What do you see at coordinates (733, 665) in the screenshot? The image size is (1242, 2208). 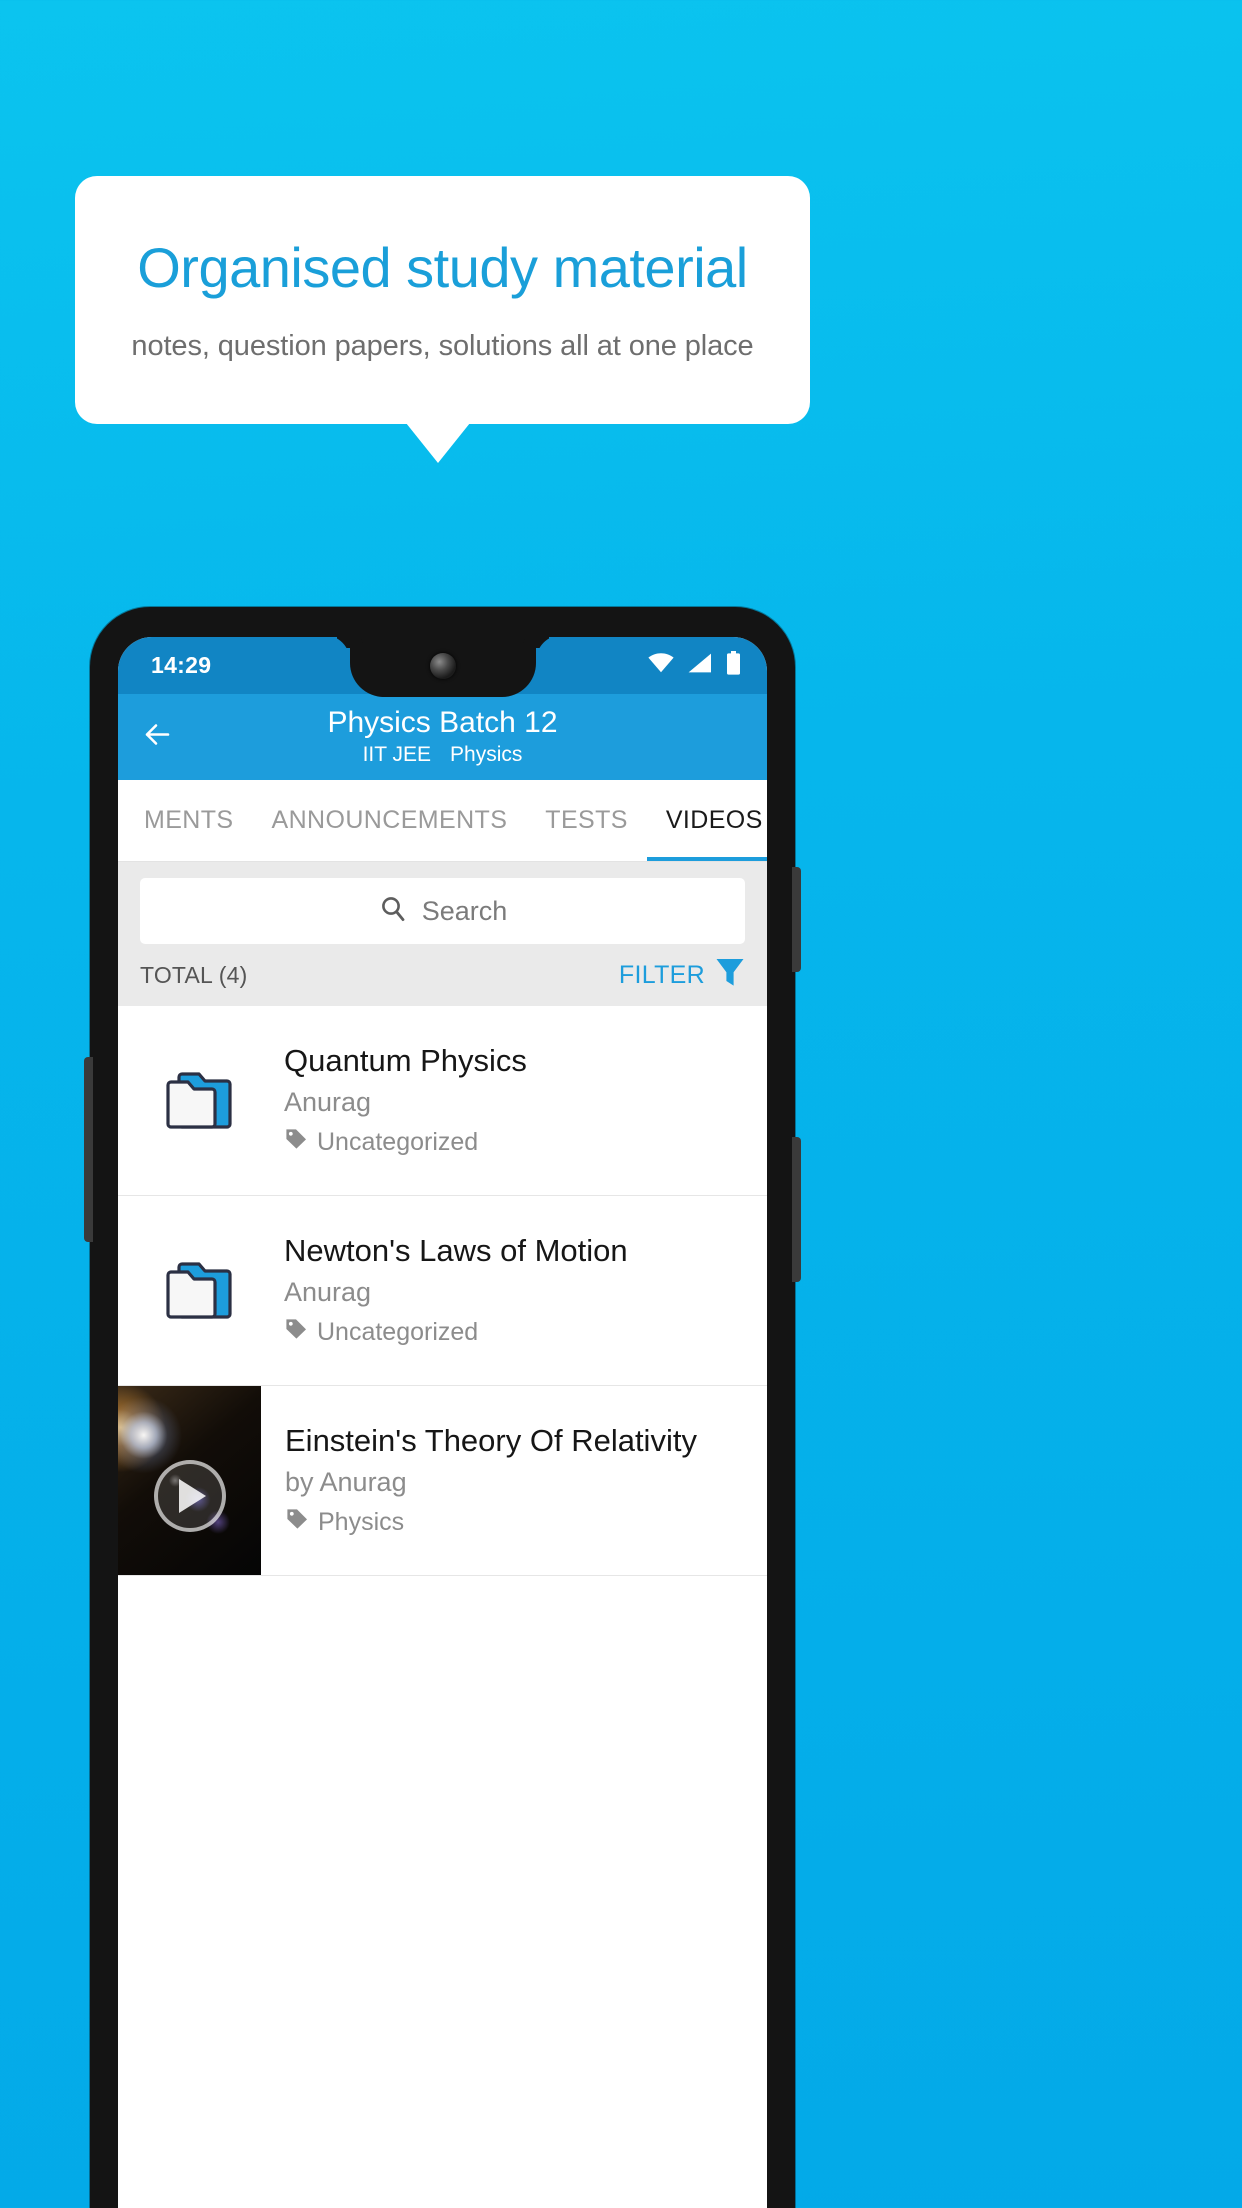 I see `battery-icon` at bounding box center [733, 665].